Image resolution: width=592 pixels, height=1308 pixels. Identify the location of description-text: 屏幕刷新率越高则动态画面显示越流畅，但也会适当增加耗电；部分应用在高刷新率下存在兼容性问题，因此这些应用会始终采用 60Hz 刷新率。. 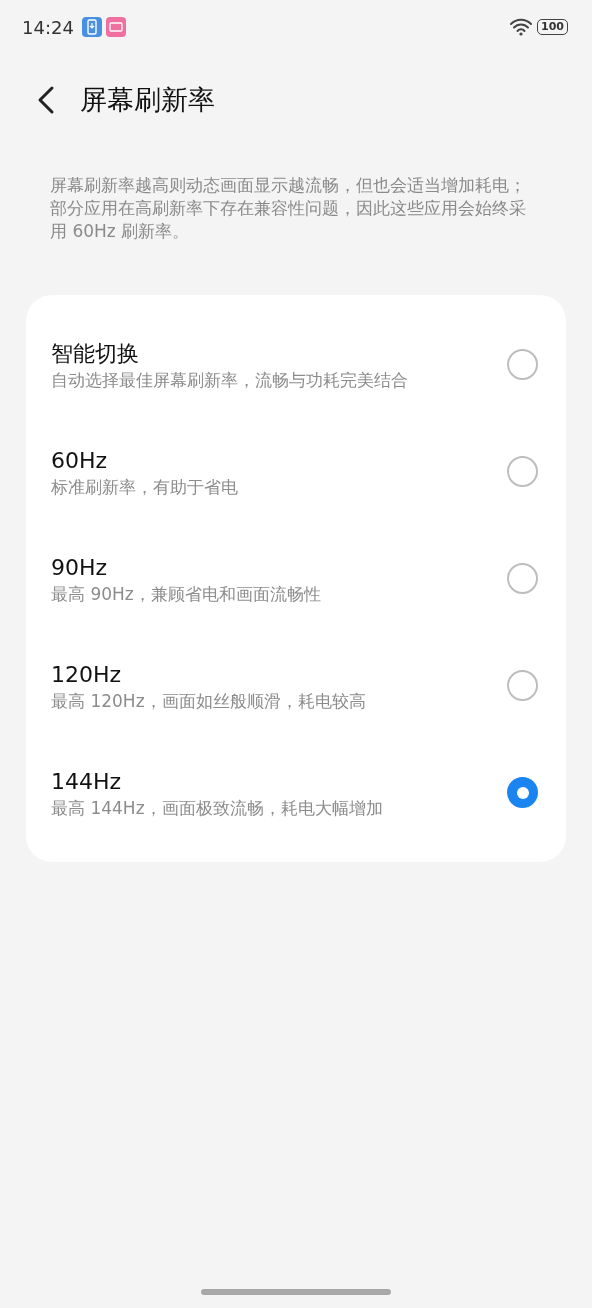
(288, 208).